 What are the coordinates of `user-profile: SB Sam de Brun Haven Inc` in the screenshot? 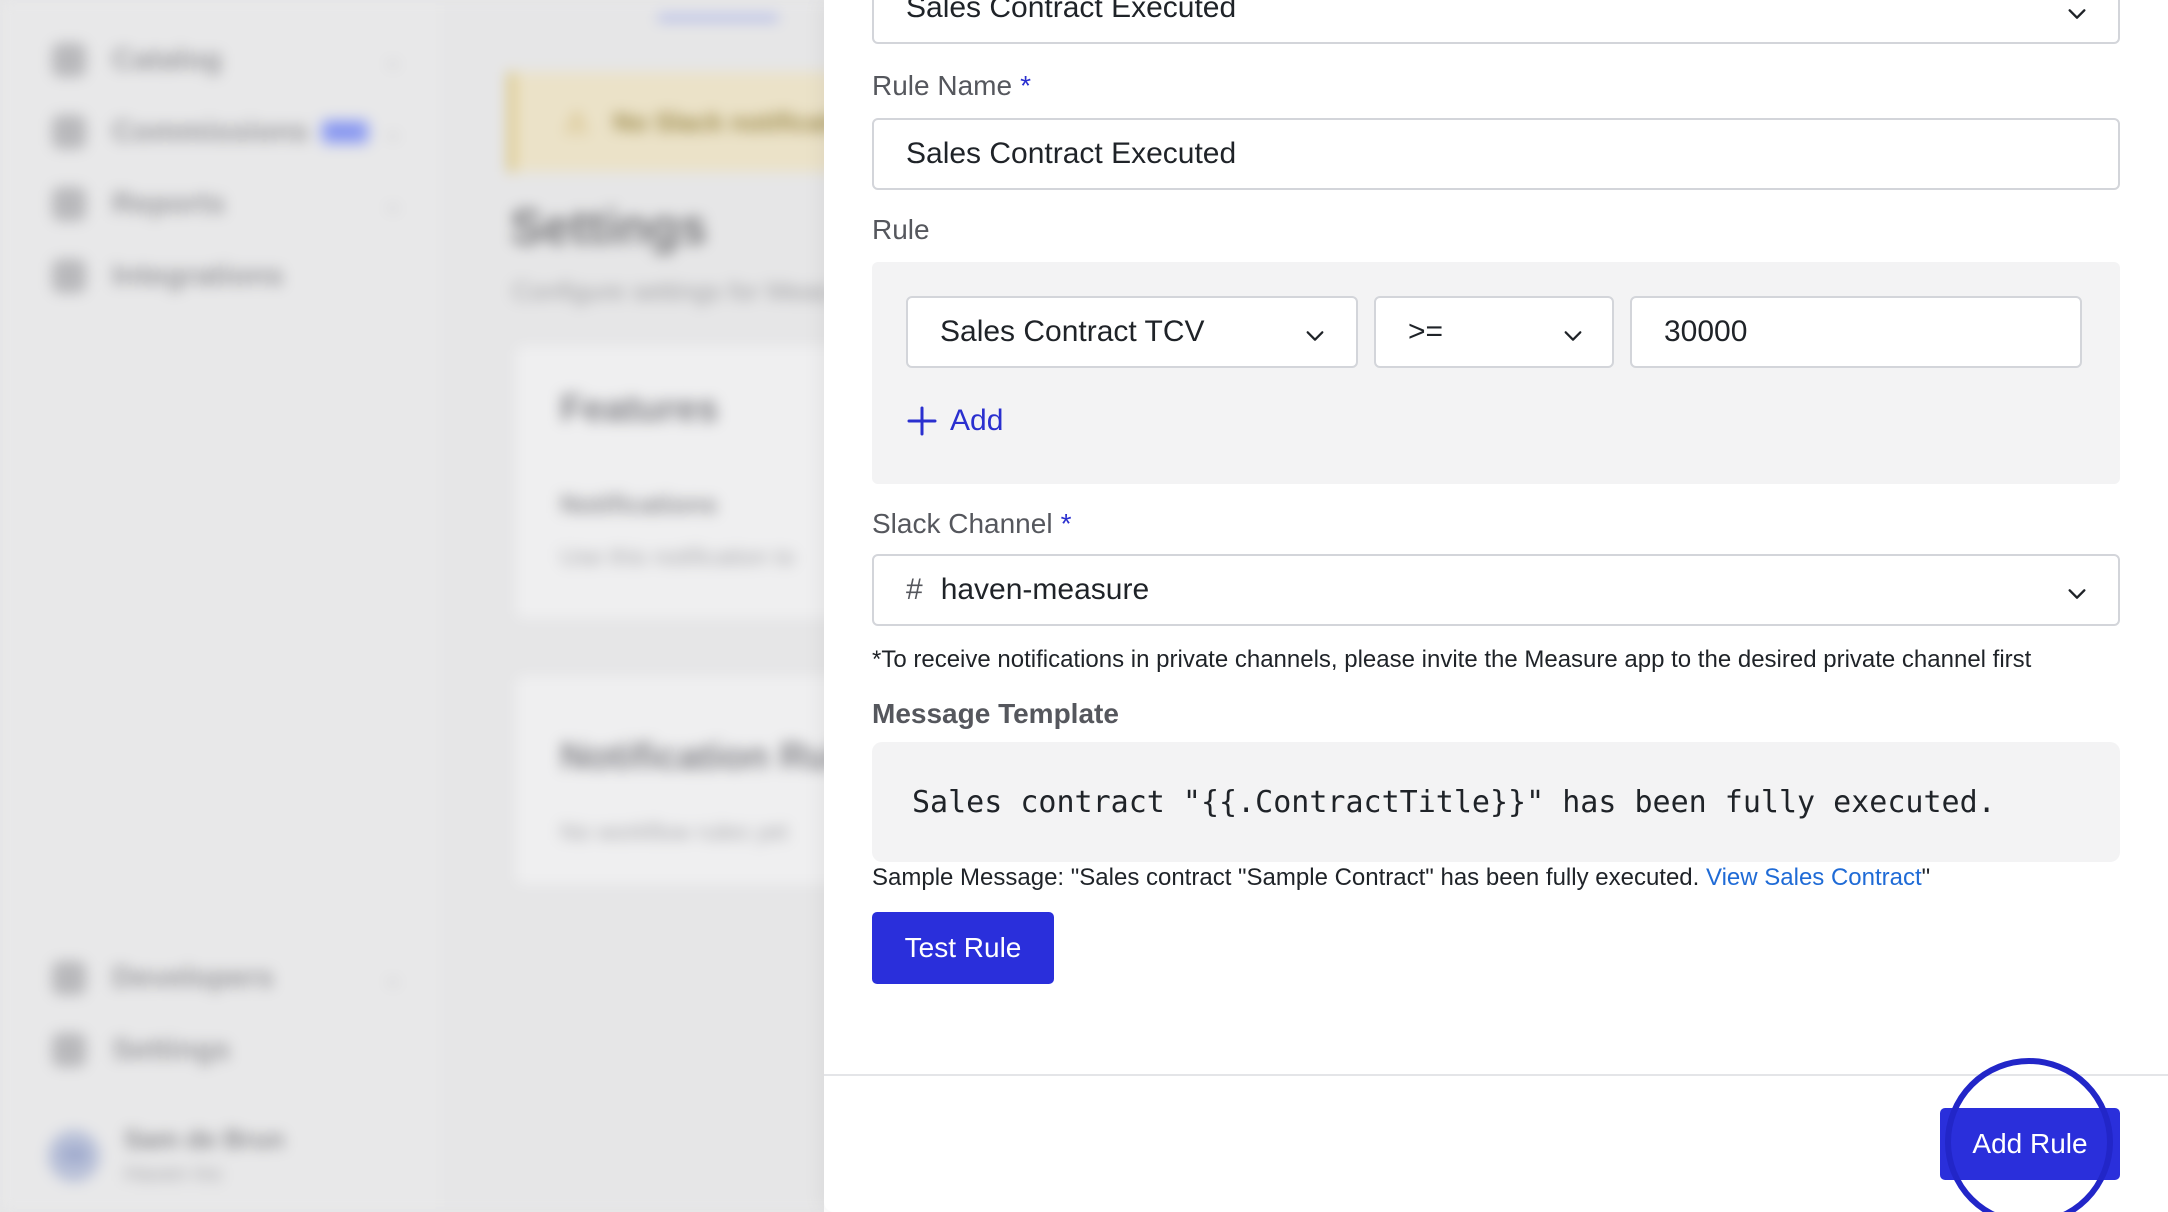 It's located at (166, 1155).